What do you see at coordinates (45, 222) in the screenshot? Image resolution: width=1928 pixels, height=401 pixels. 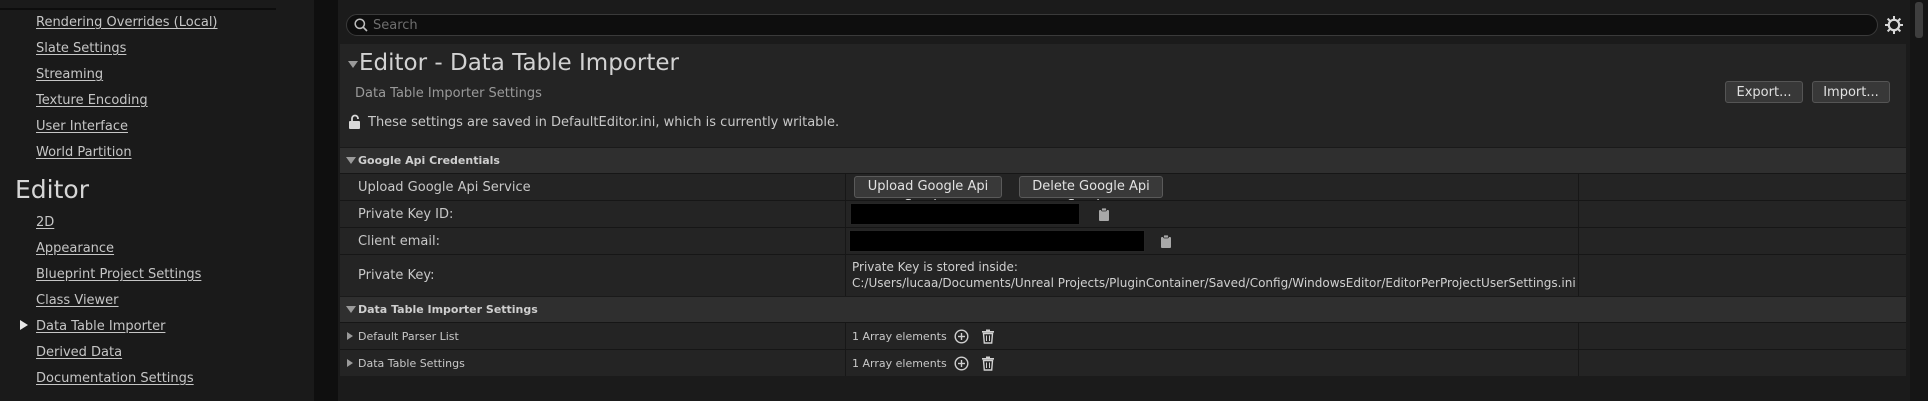 I see `sidebar-item-2d: 2D` at bounding box center [45, 222].